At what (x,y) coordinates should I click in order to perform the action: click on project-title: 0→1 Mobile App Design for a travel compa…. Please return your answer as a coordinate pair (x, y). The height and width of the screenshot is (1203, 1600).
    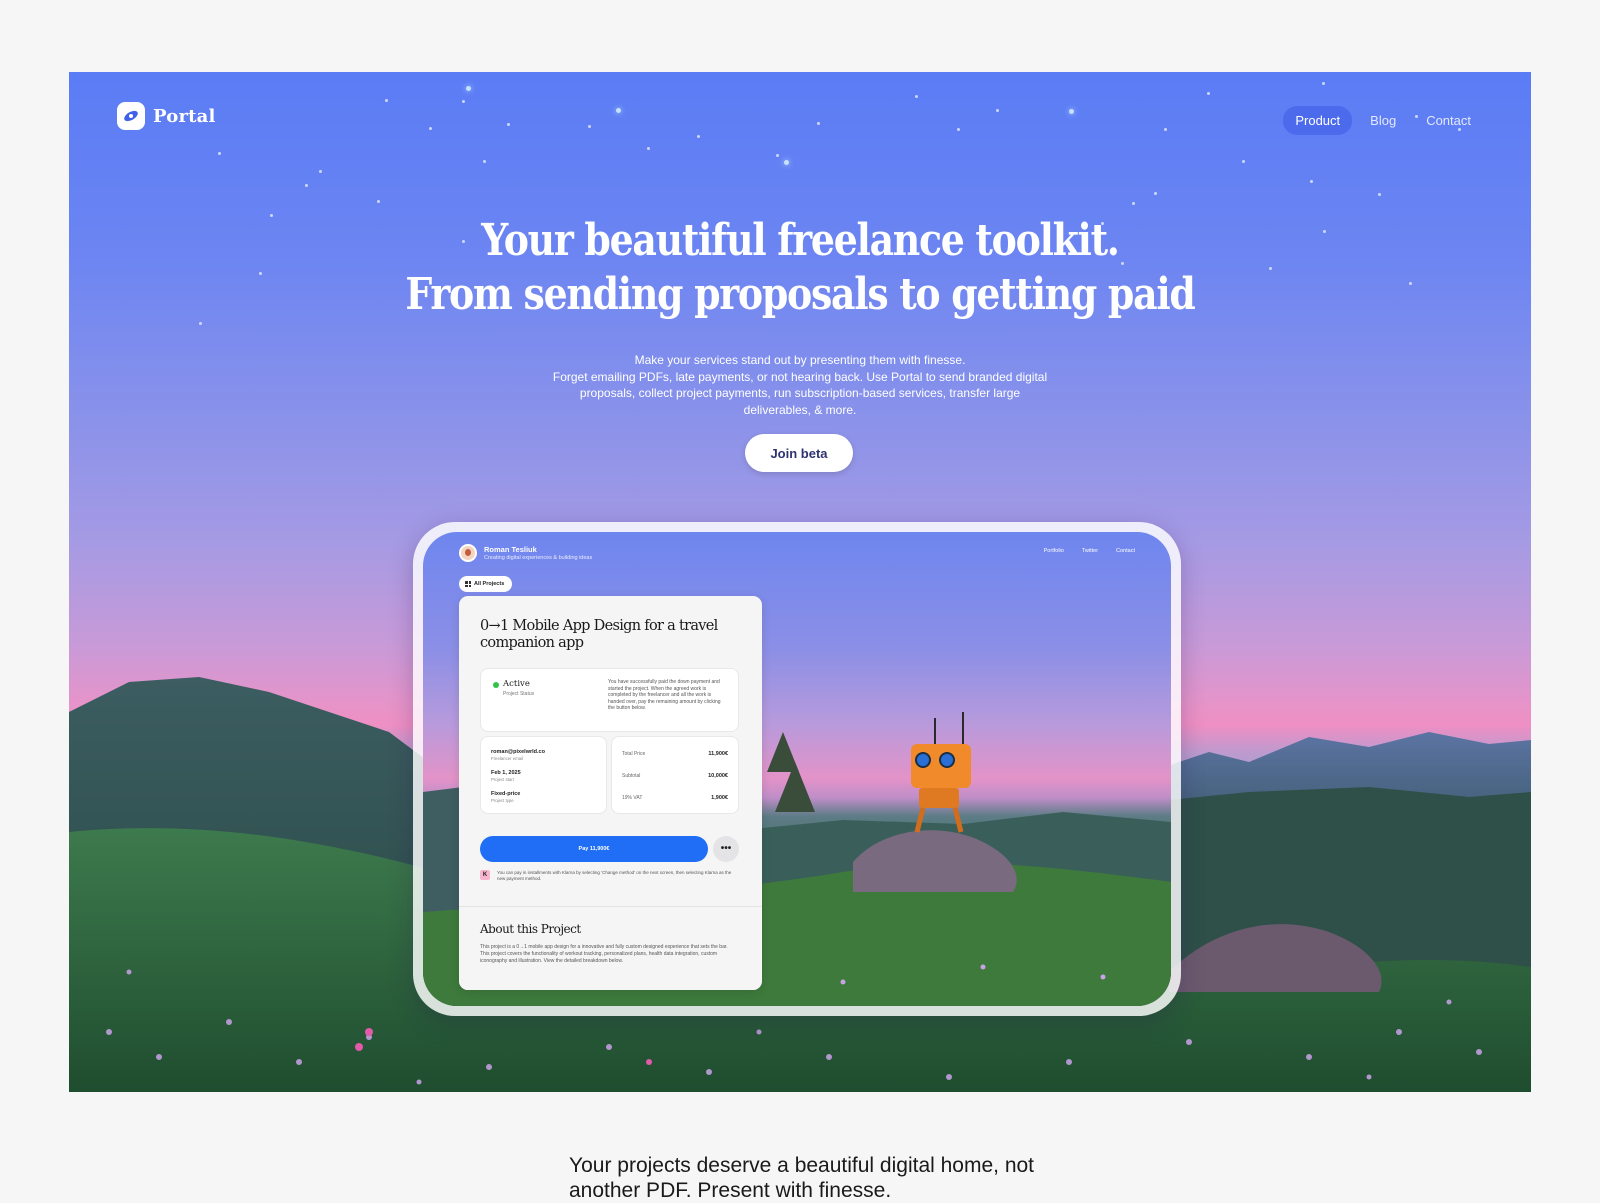
    Looking at the image, I should click on (599, 634).